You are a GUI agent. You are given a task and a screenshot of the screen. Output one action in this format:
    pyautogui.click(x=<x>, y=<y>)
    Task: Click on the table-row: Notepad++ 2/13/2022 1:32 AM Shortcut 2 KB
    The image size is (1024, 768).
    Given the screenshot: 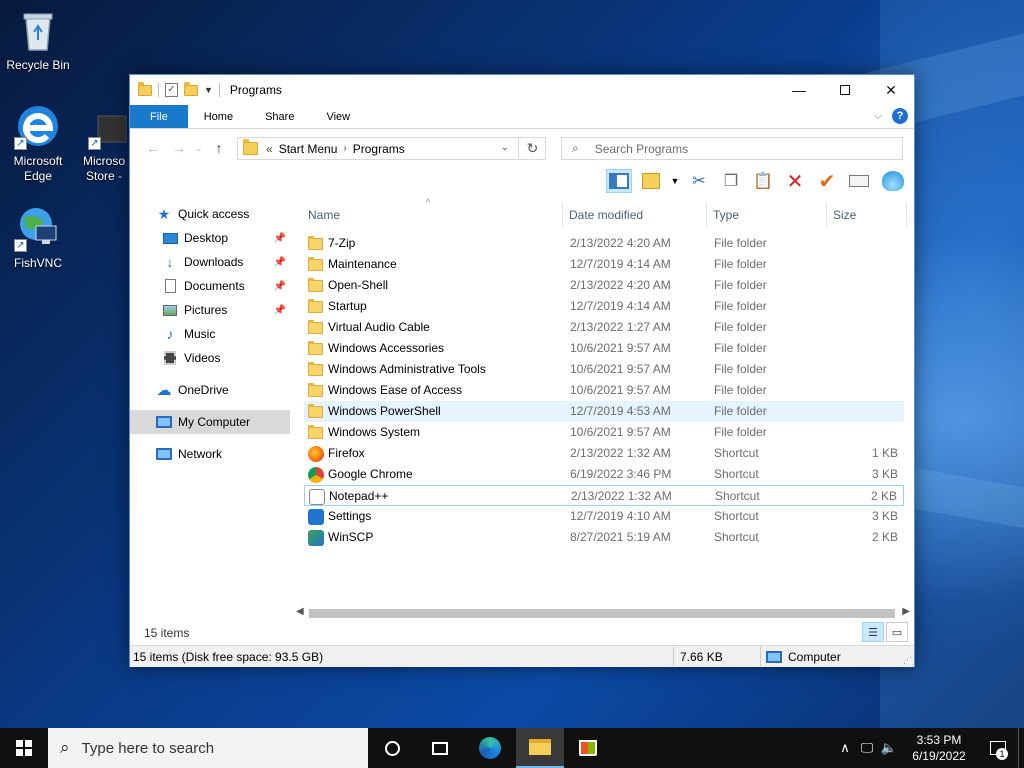 What is the action you would take?
    pyautogui.click(x=604, y=495)
    